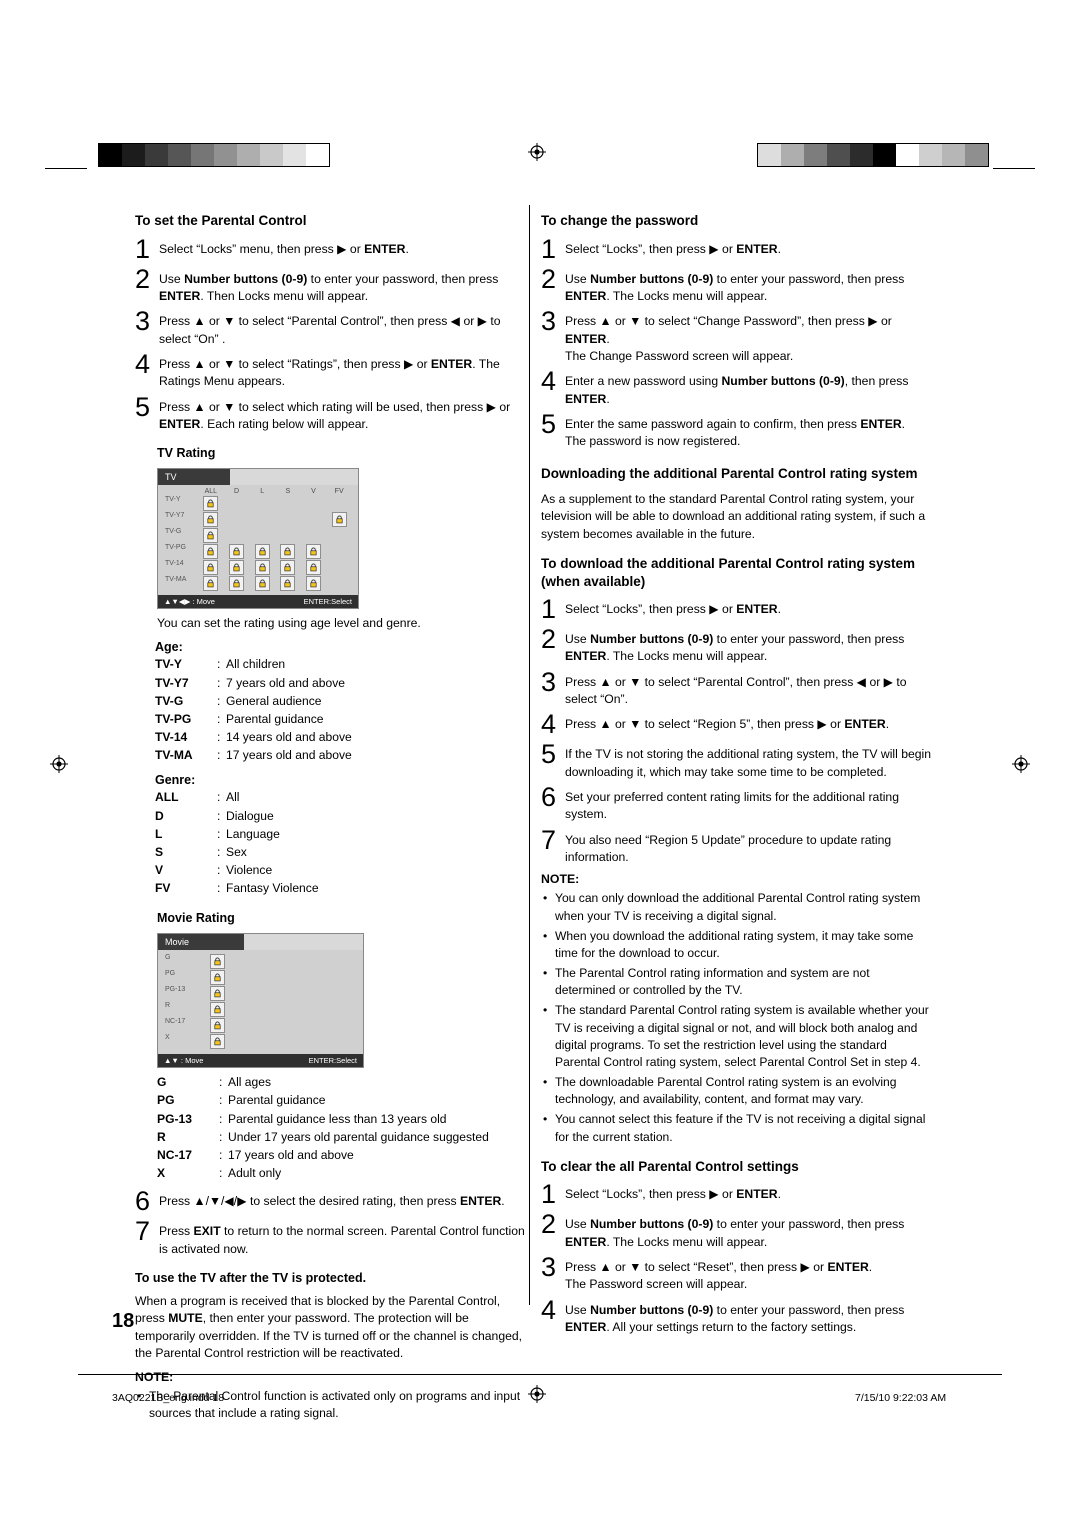  I want to click on column-header: S, so click(288, 492).